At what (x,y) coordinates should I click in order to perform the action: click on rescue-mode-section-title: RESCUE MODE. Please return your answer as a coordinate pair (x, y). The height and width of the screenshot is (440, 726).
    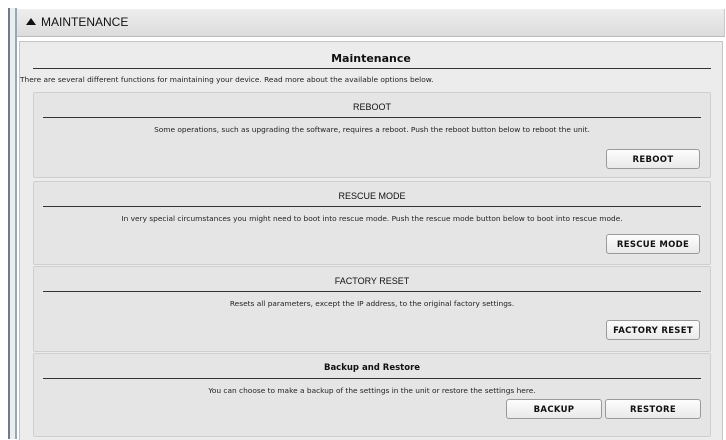
    Looking at the image, I should click on (372, 196).